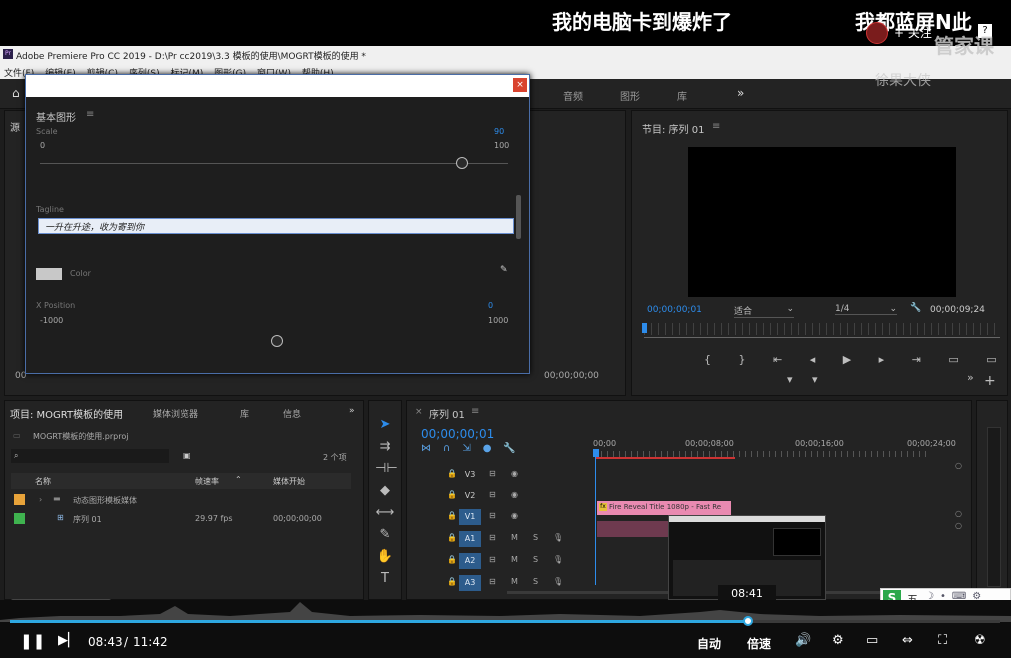  Describe the element at coordinates (665, 458) in the screenshot. I see `work-area-bar` at that location.